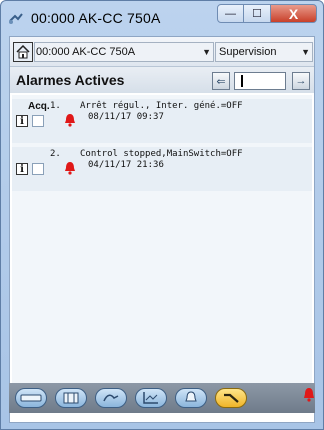  I want to click on window-title: 00:000 AK-CC 750A, so click(96, 18).